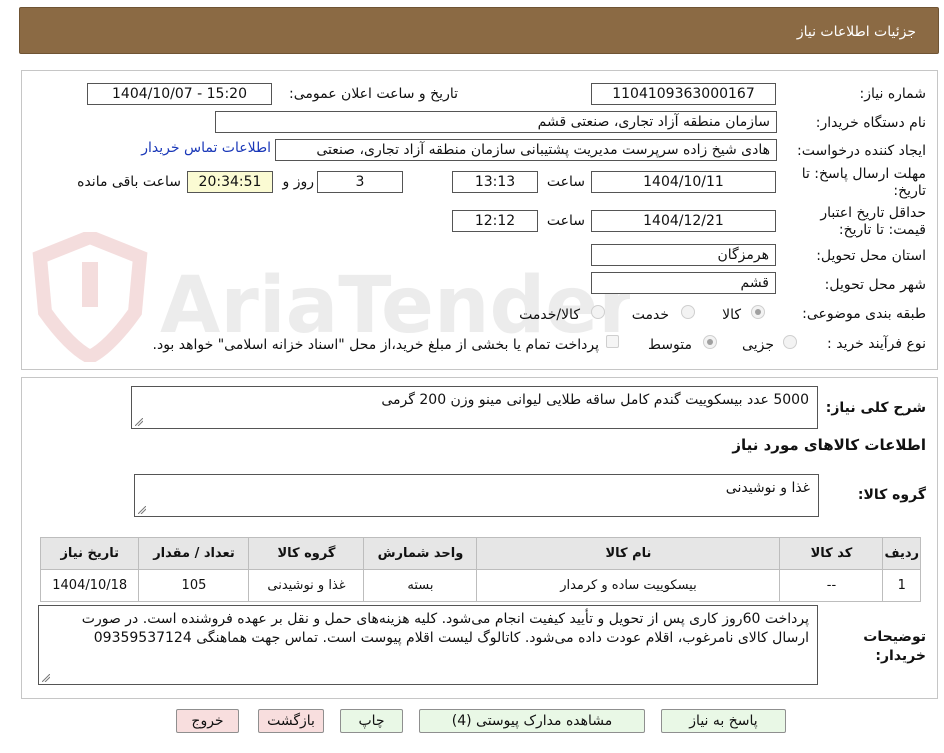 Image resolution: width=944 pixels, height=753 pixels. I want to click on cell-need-date: 1404/10/18, so click(89, 585).